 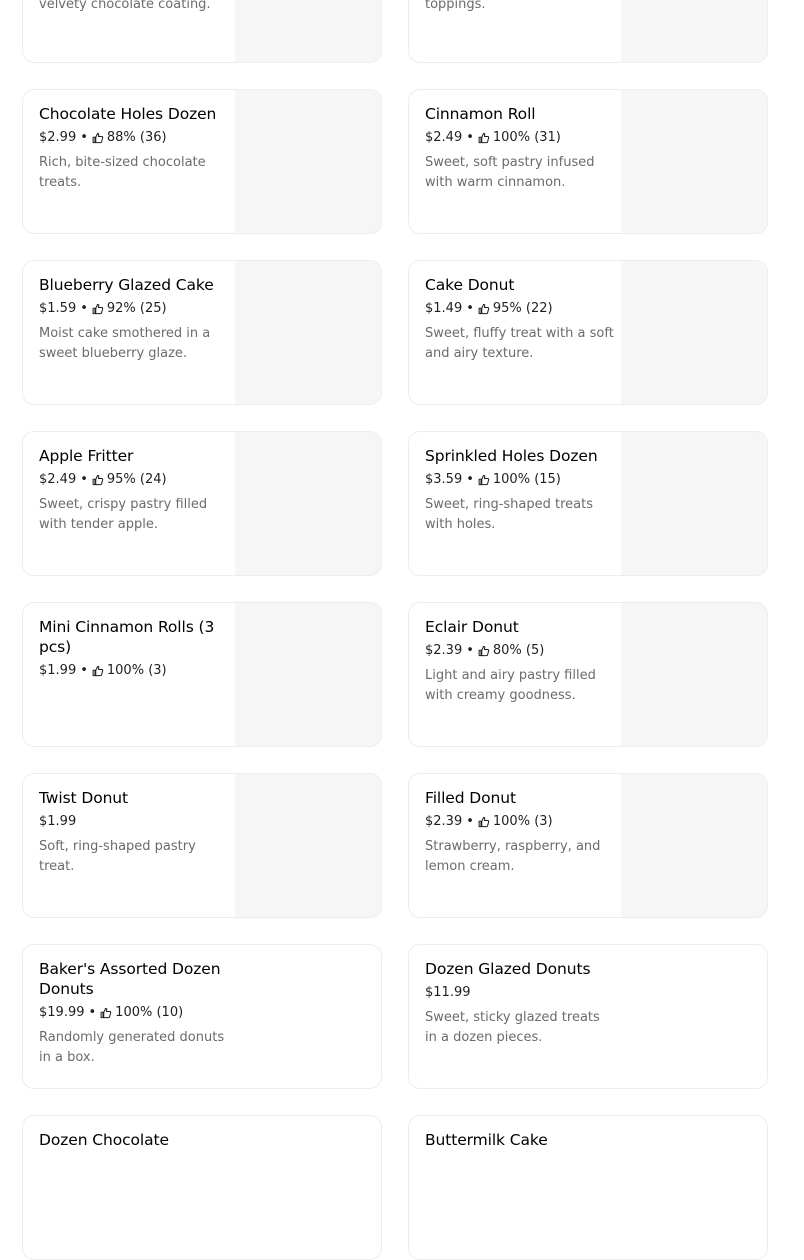 I want to click on menu-item-card-0: velvety chocolate coating., so click(x=202, y=31).